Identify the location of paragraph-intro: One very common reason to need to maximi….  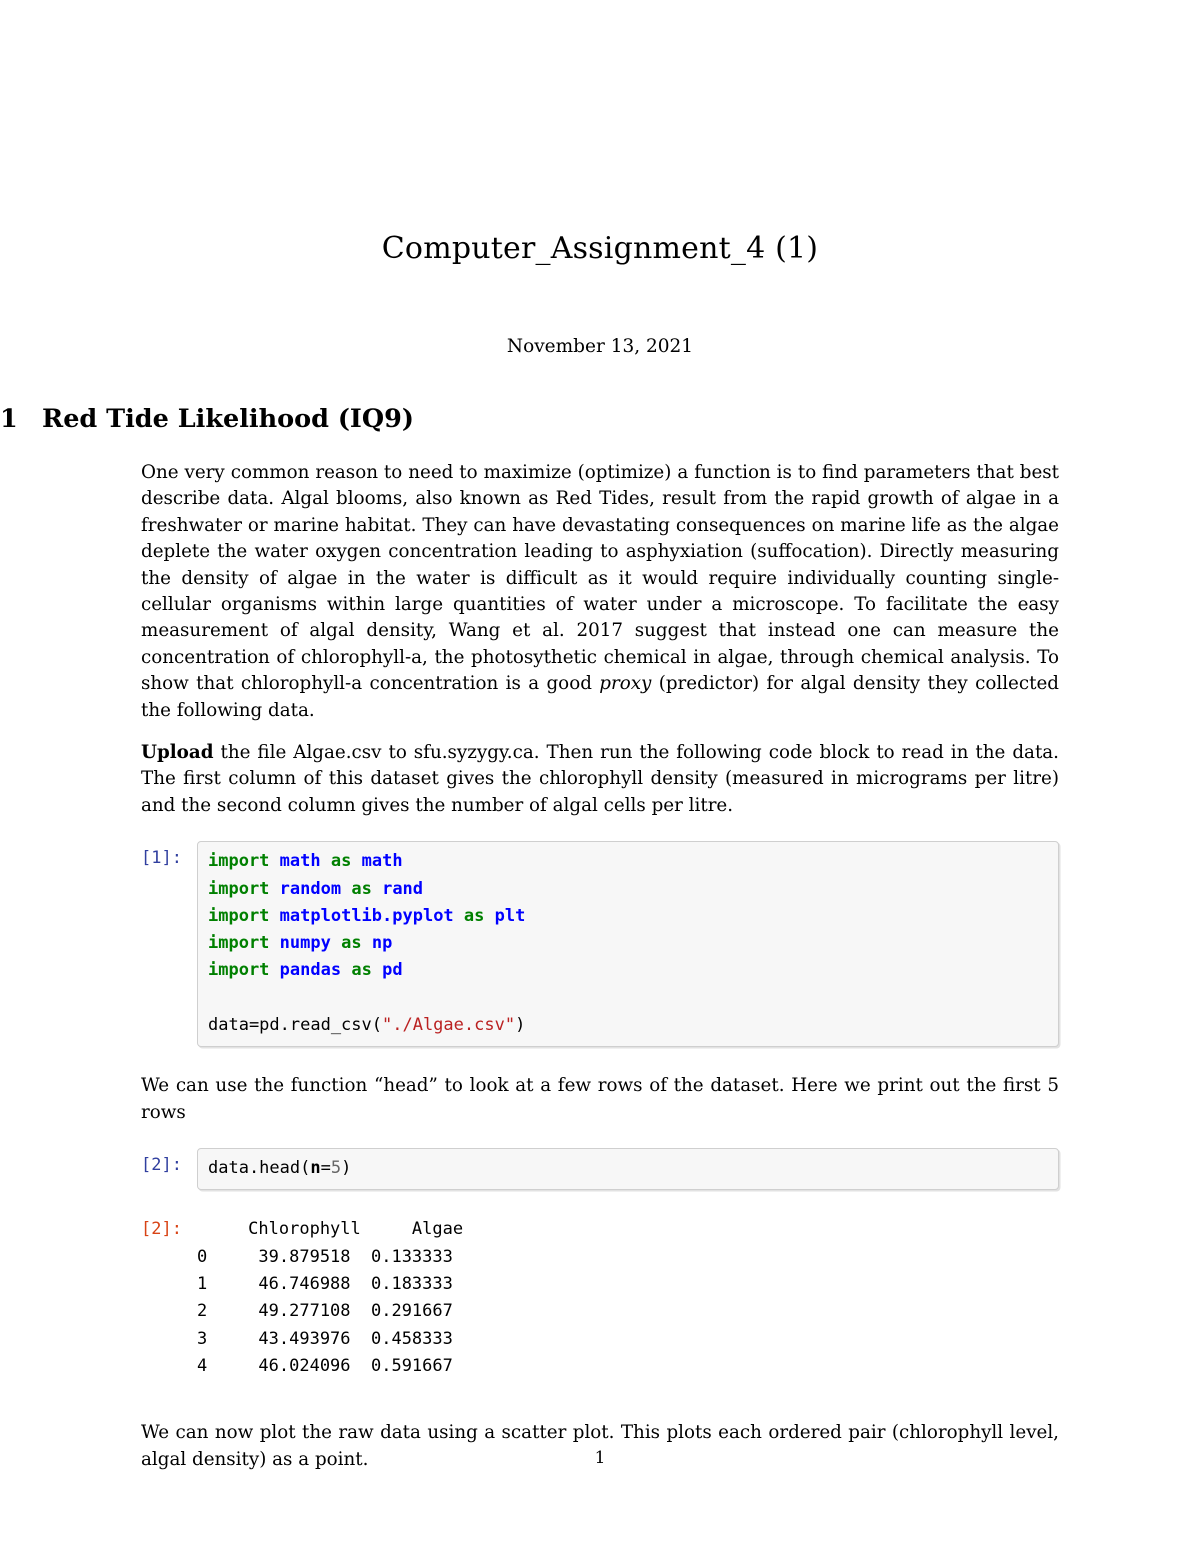
(600, 592).